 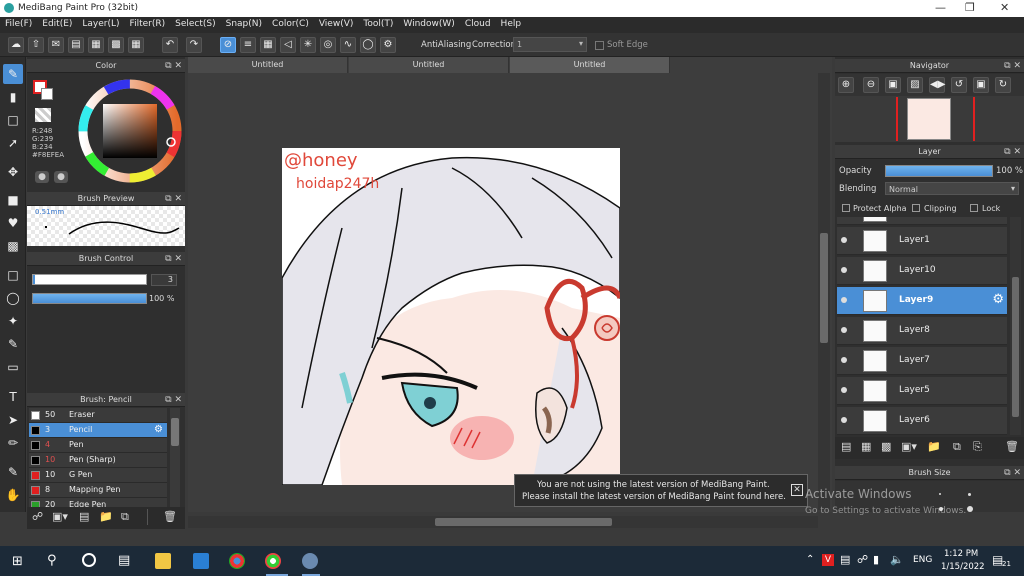 What do you see at coordinates (328, 45) in the screenshot?
I see `snap-circle-icon: ◎` at bounding box center [328, 45].